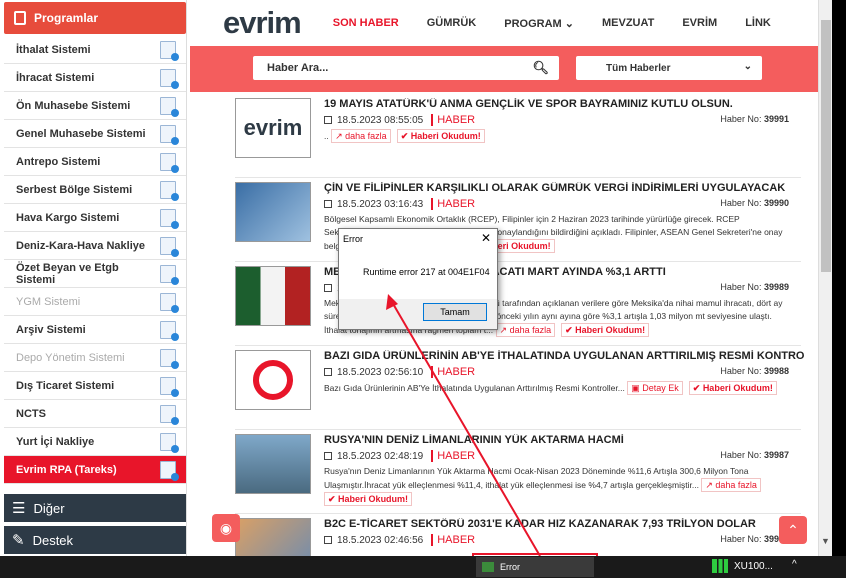 This screenshot has width=846, height=578. I want to click on sidebar-item: Ön Muhasebe Sistemi, so click(95, 106).